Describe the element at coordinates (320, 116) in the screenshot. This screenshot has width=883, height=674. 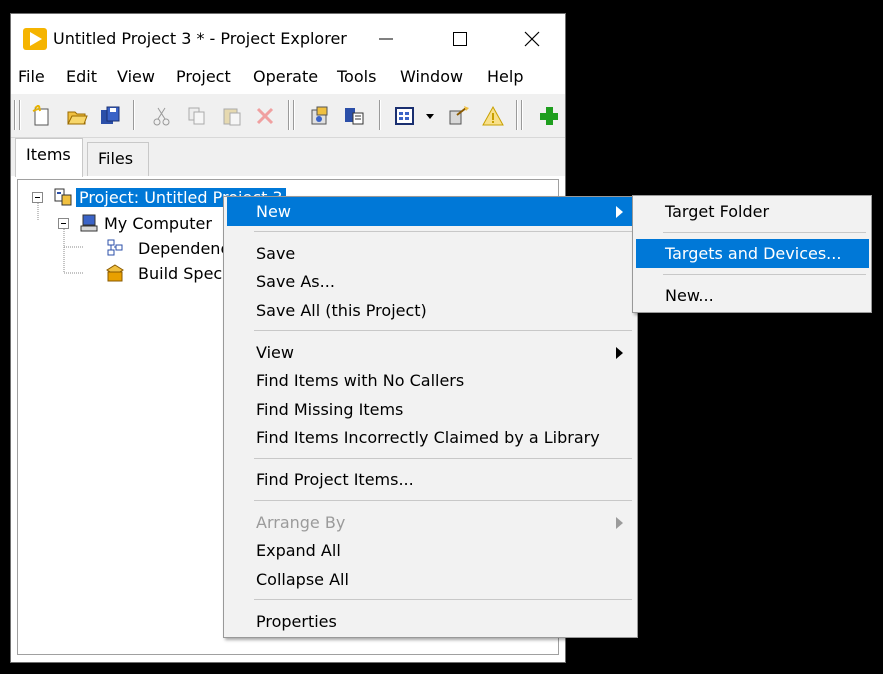
I see `build-icon` at that location.